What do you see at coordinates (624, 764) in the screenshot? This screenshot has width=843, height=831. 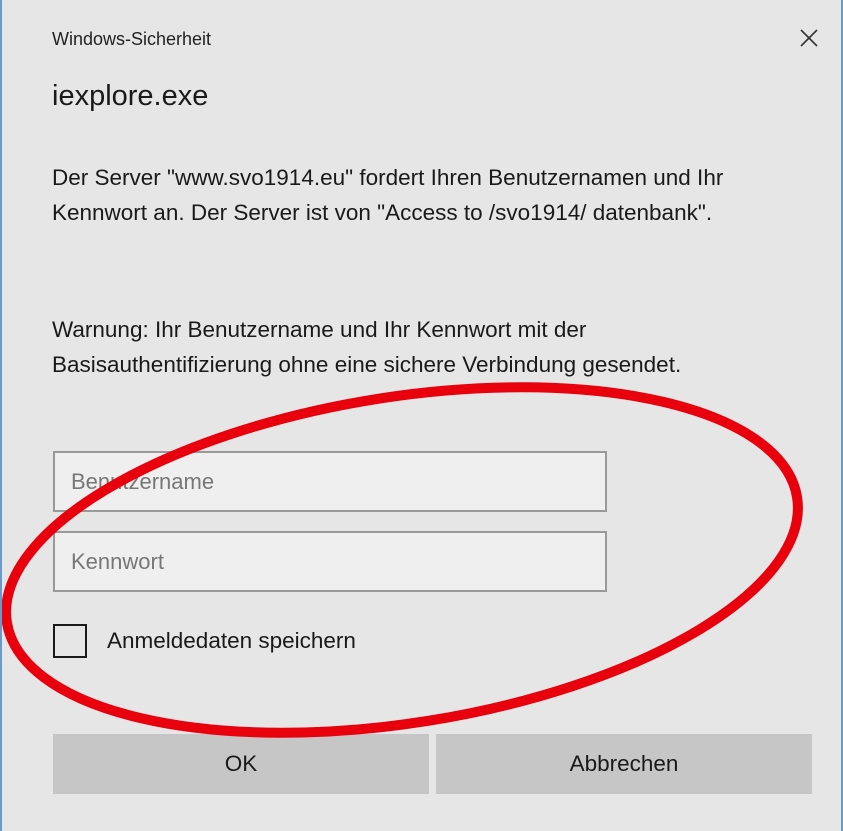 I see `cancel-button: Abbrechen` at bounding box center [624, 764].